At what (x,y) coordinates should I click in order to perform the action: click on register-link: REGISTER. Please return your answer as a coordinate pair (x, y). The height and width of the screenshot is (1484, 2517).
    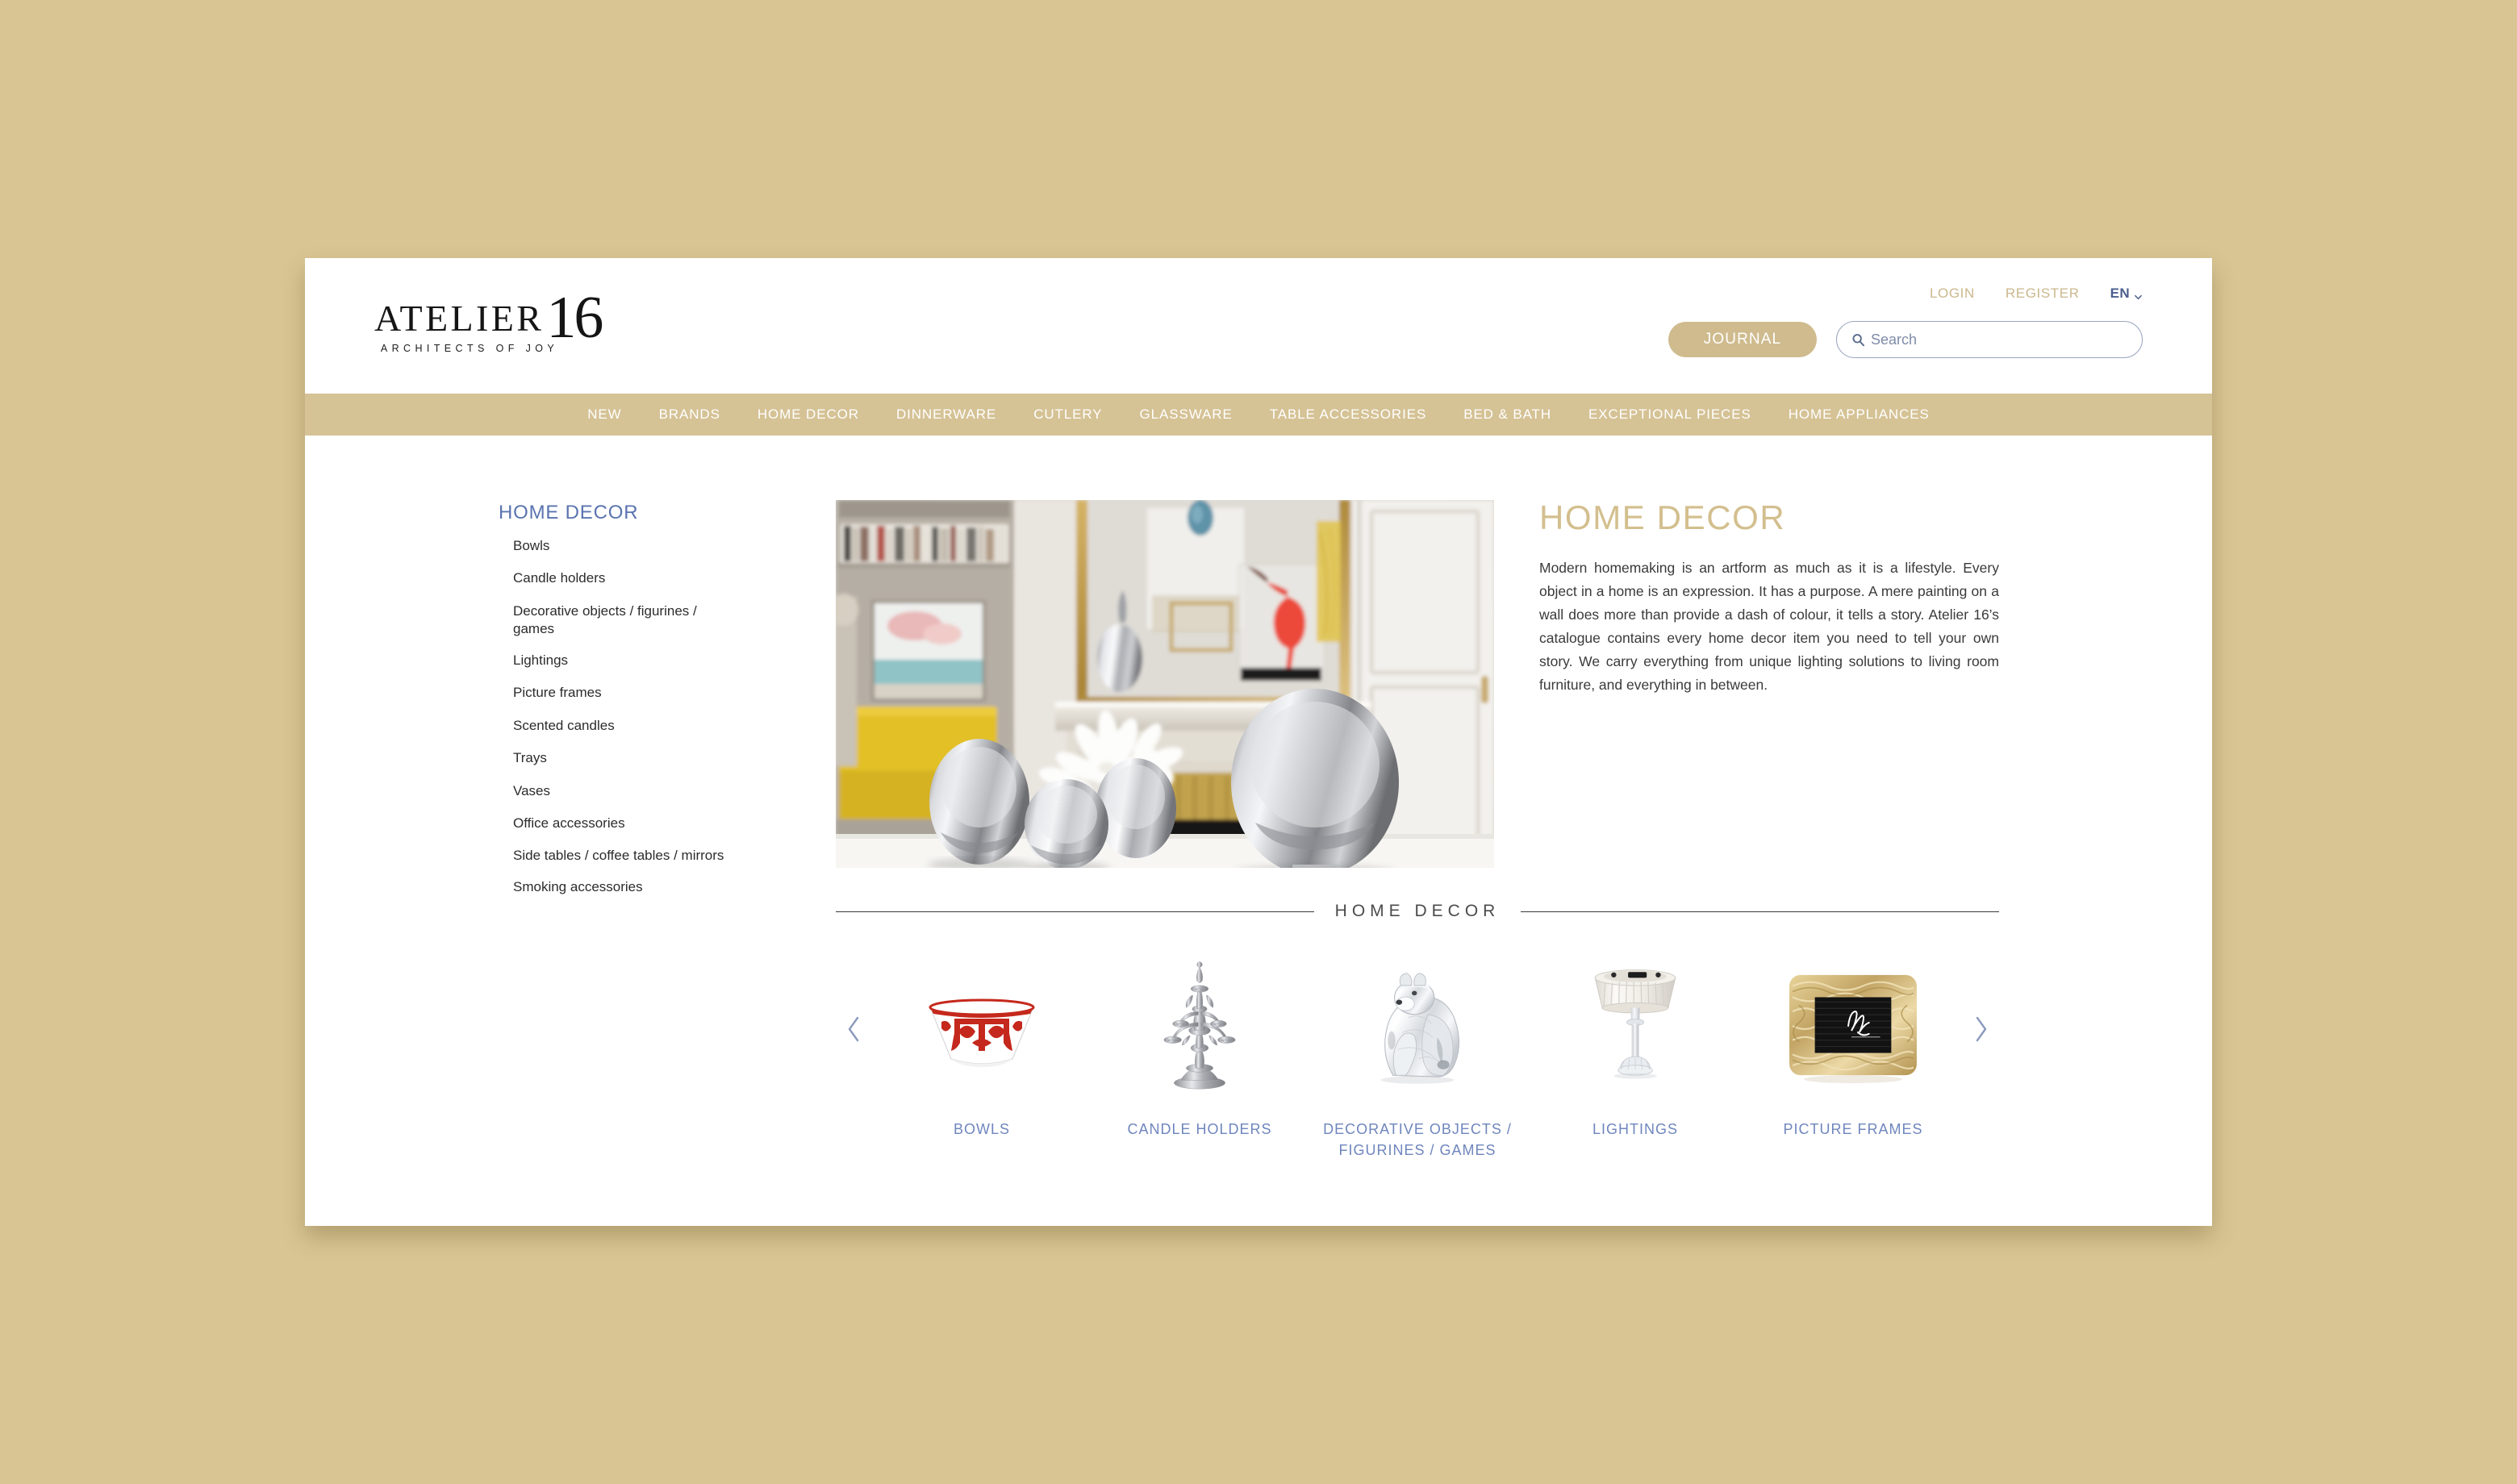
    Looking at the image, I should click on (2043, 294).